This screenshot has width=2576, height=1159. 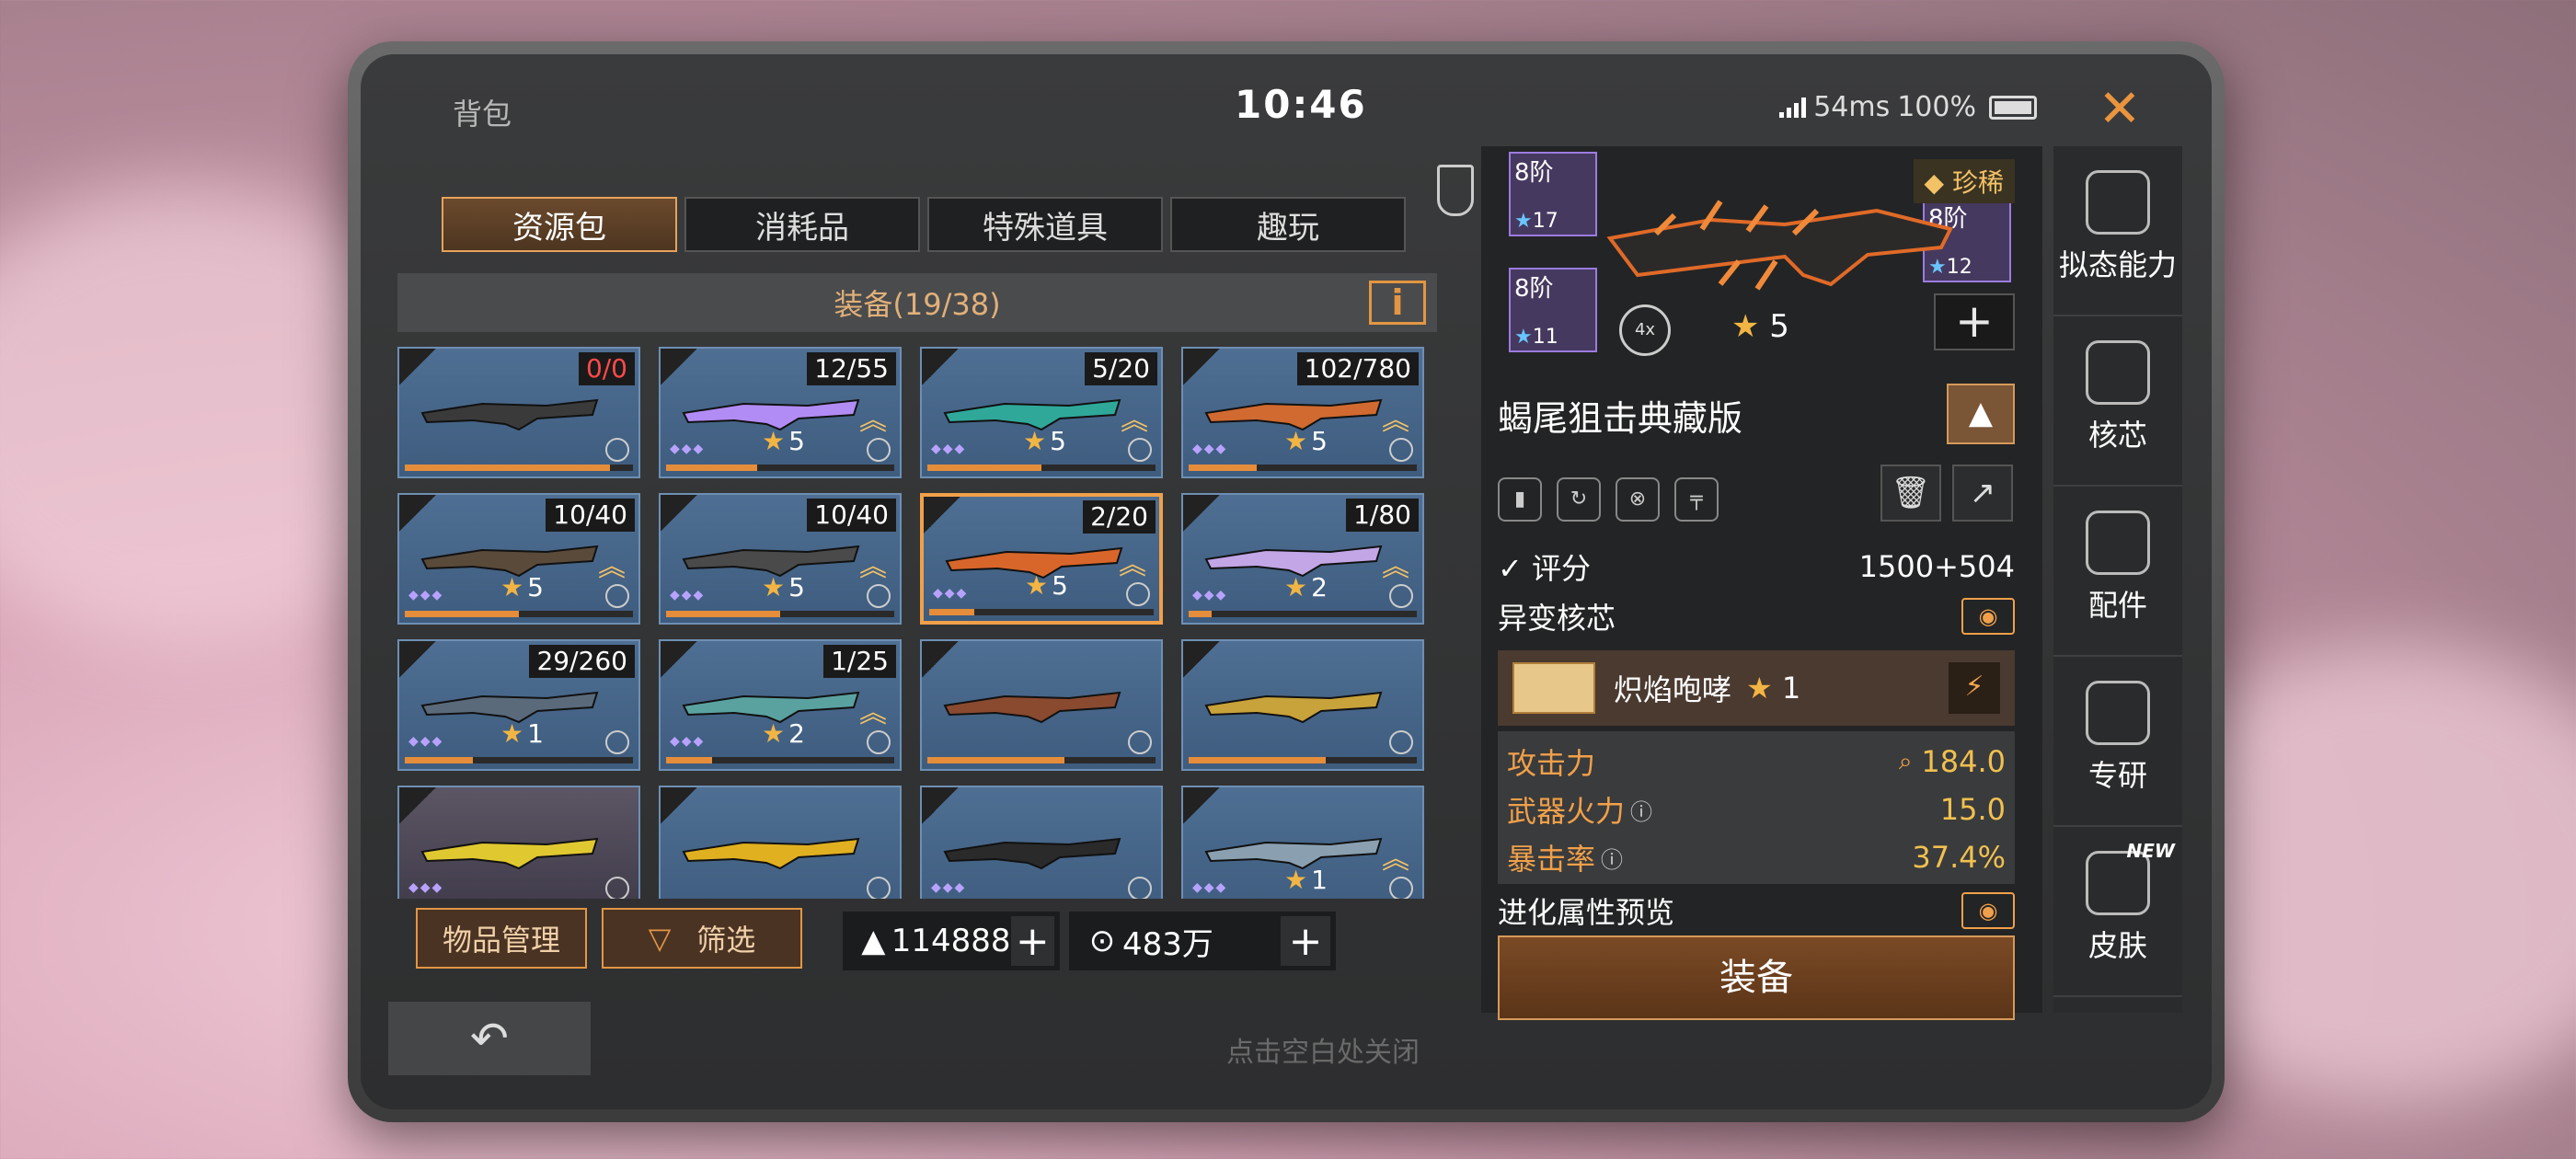 I want to click on attachment-slot: 8阶 ★17, so click(x=1553, y=194).